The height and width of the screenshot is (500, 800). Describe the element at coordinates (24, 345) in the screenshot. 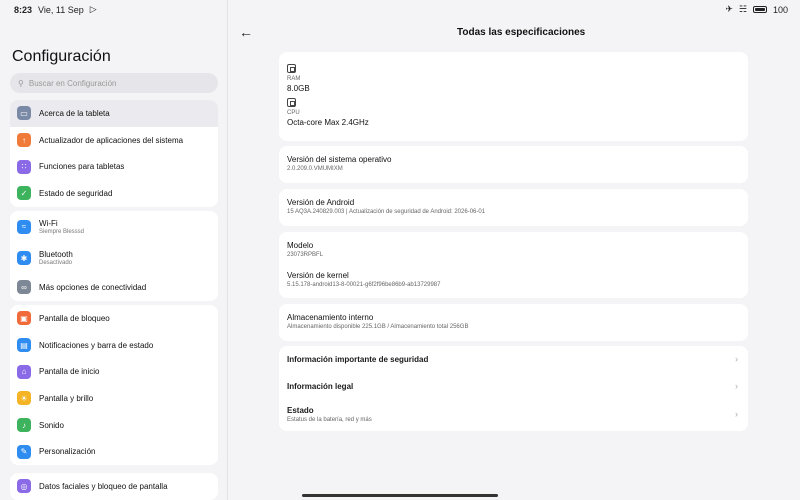

I see `notification-icon: ▤` at that location.